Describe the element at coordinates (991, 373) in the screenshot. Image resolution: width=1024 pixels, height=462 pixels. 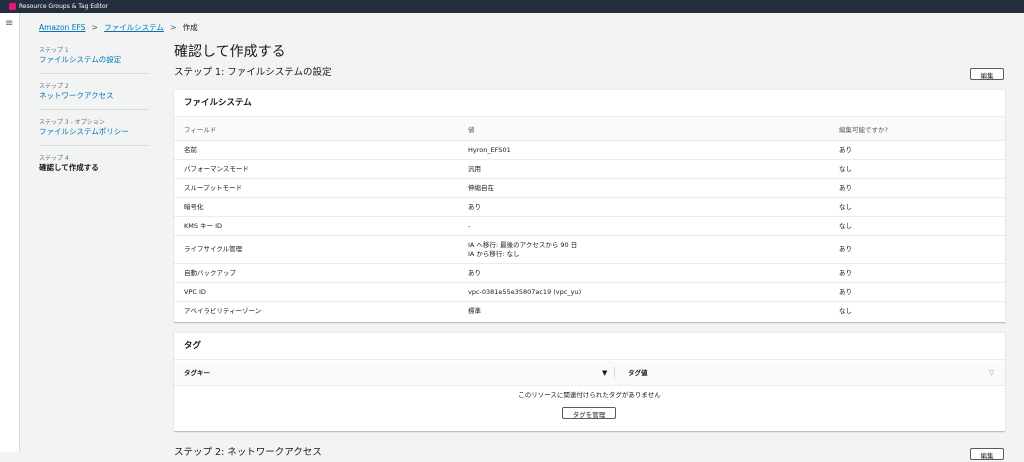
I see `sort-icon: ▽` at that location.